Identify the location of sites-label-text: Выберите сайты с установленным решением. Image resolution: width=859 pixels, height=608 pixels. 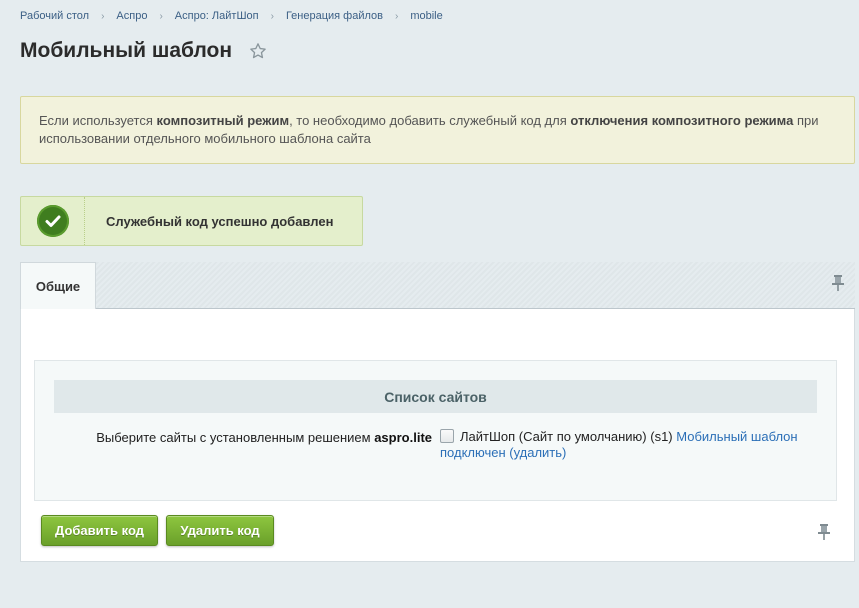
(235, 437).